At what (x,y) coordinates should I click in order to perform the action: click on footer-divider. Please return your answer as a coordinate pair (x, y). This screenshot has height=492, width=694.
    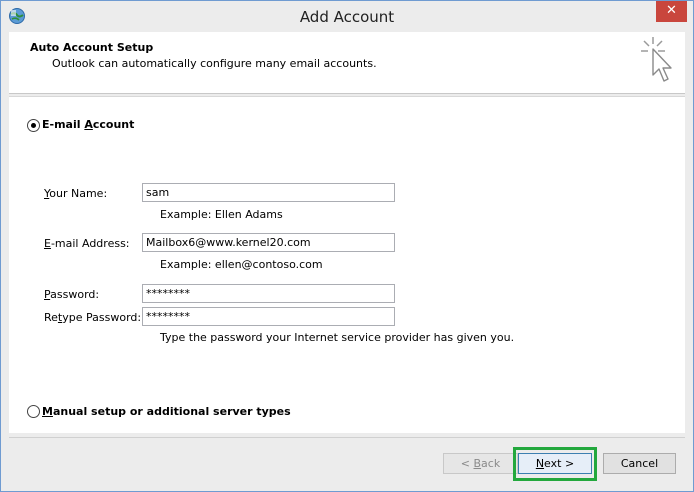
    Looking at the image, I should click on (347, 437).